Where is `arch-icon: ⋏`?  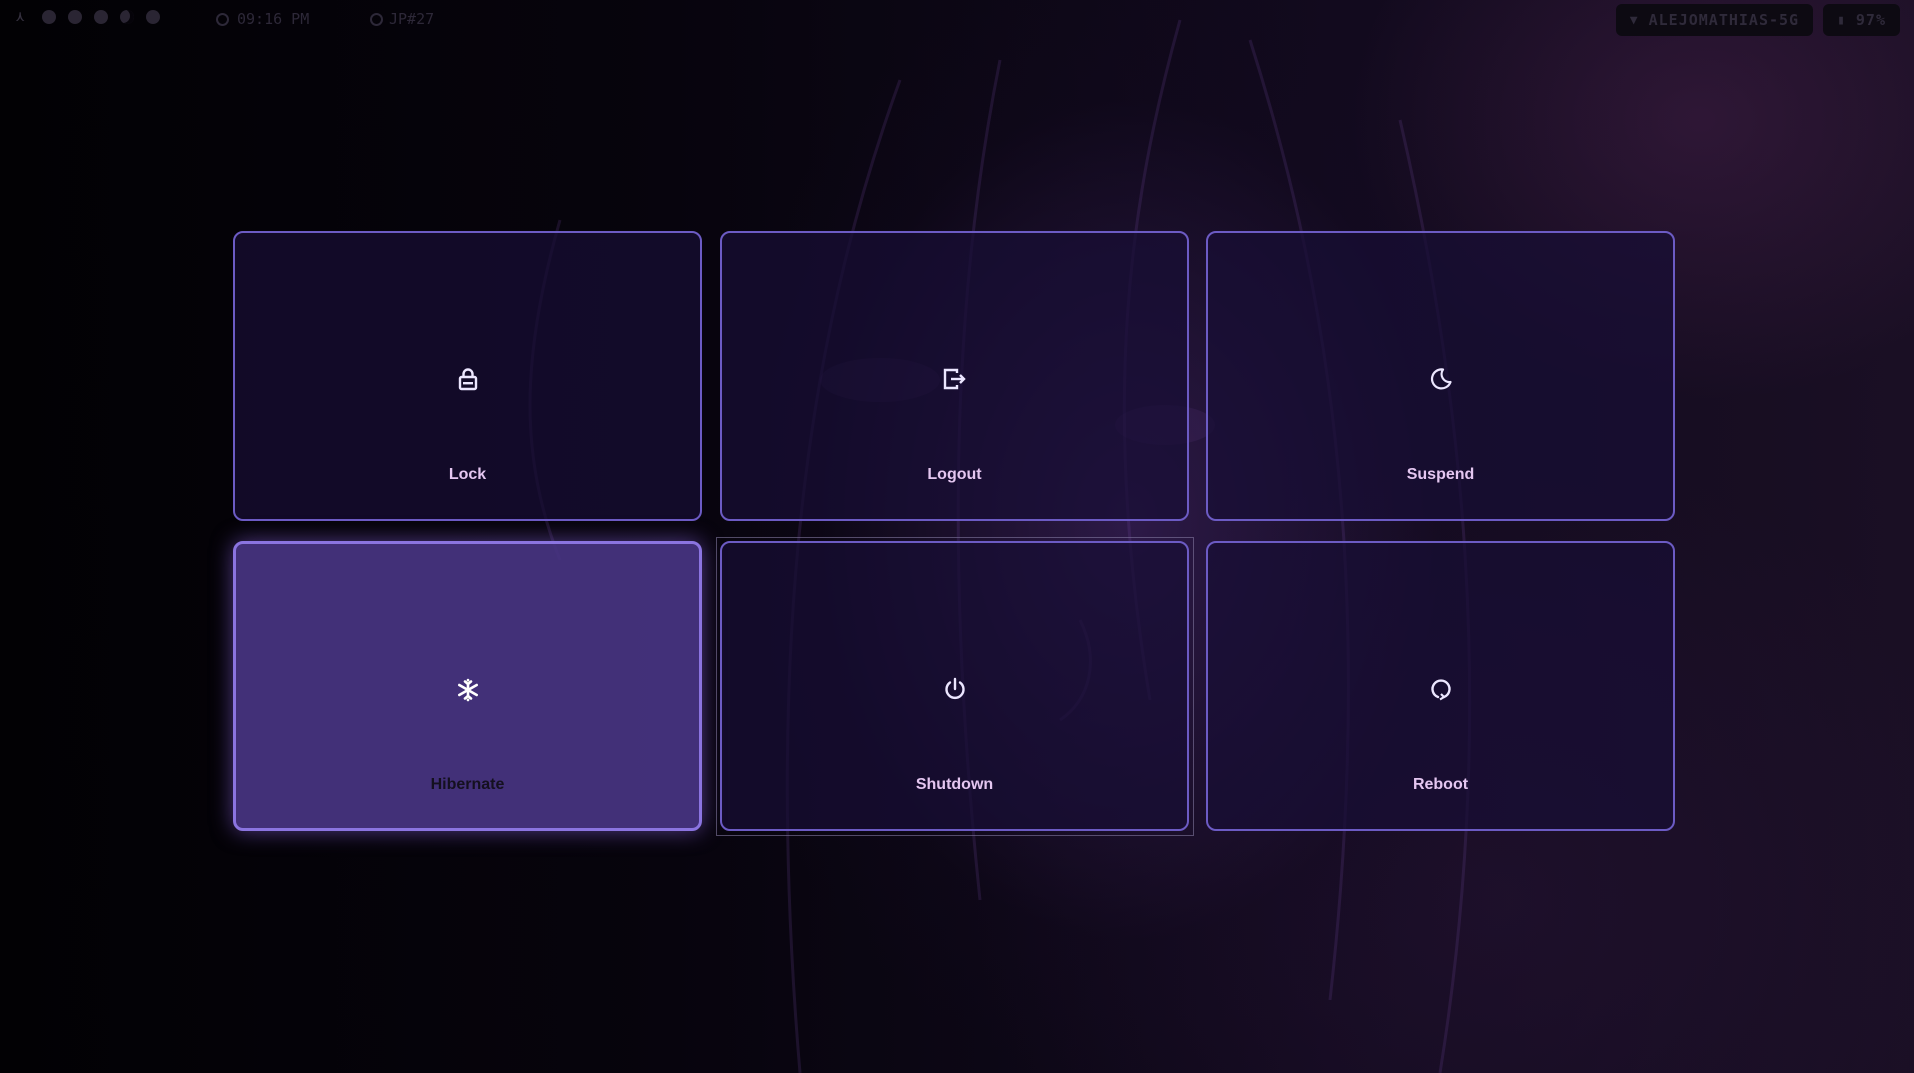 arch-icon: ⋏ is located at coordinates (23, 17).